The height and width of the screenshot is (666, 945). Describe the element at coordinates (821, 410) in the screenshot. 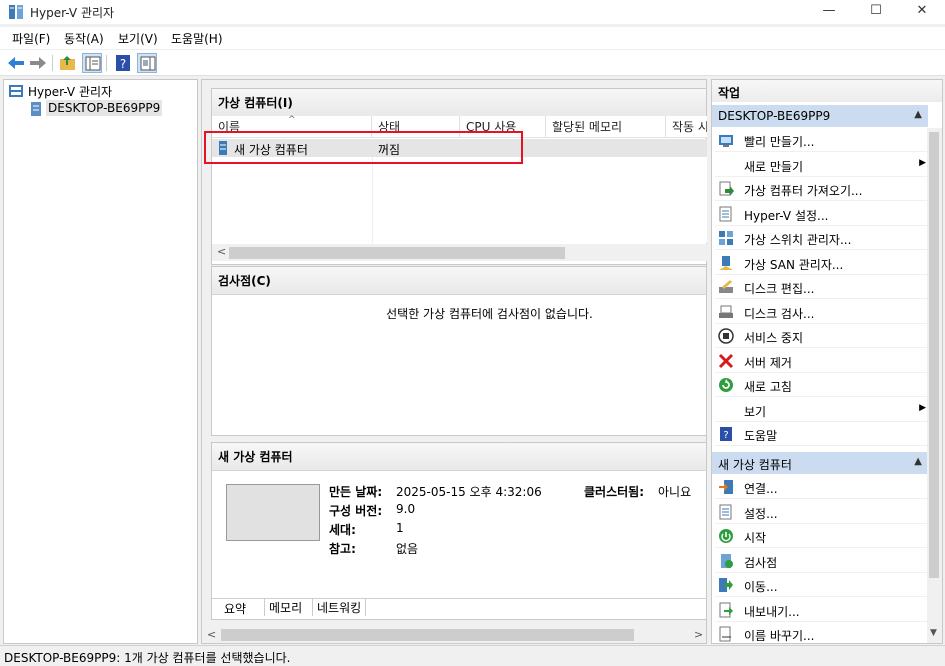

I see `host-action-item: 보기 ▶` at that location.